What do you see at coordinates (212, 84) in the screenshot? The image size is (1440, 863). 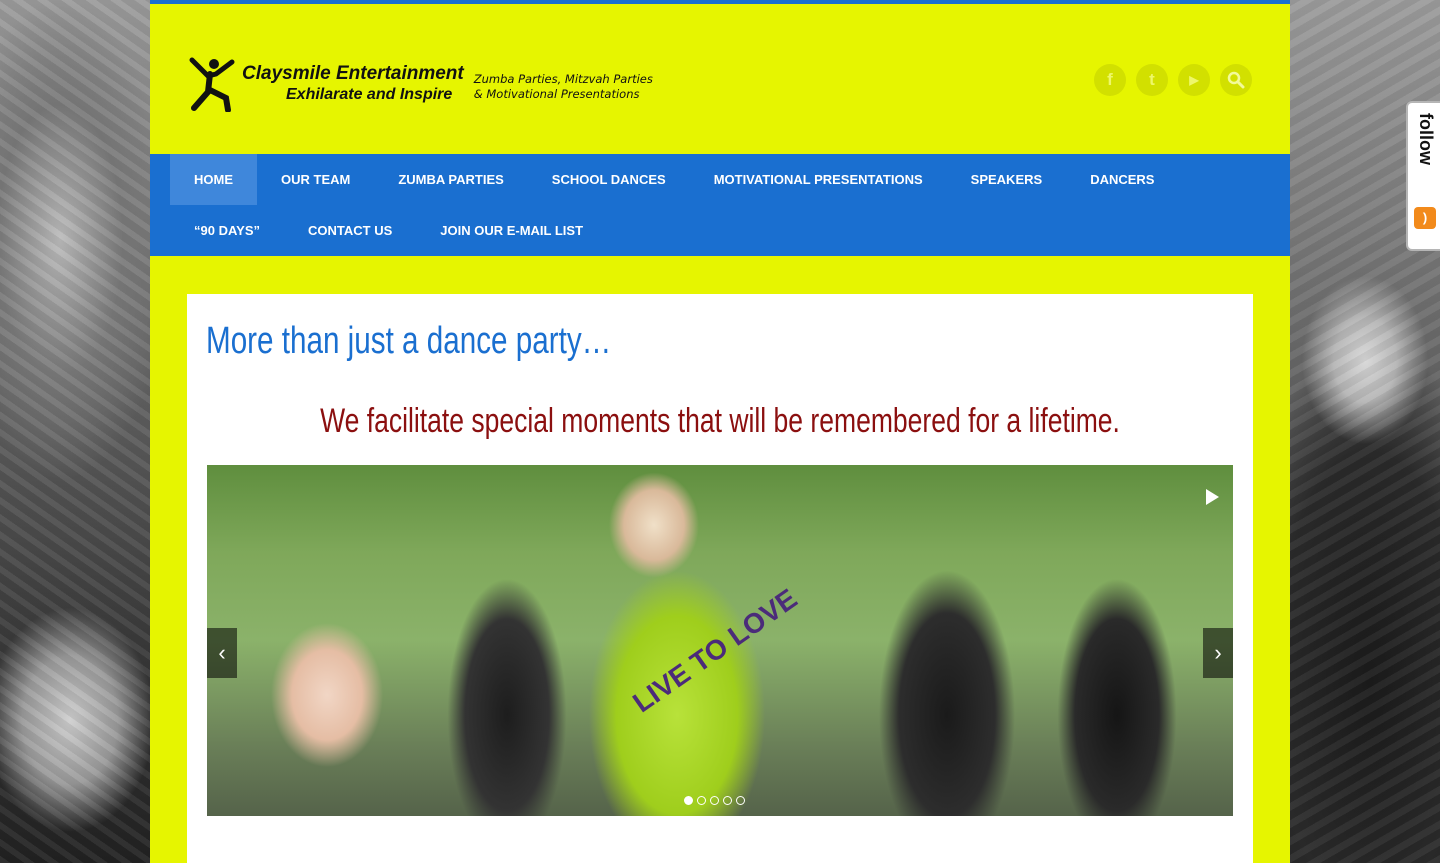 I see `dancer-logo-icon` at bounding box center [212, 84].